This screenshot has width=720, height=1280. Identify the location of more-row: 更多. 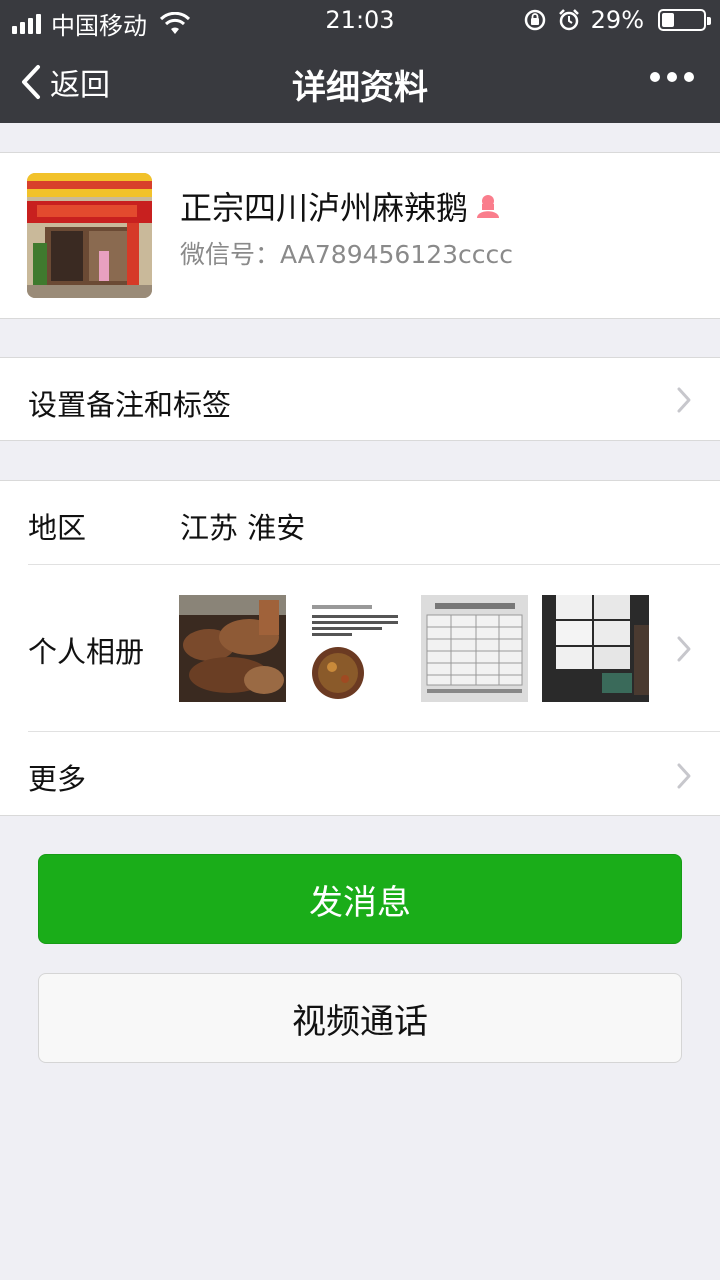
(360, 774).